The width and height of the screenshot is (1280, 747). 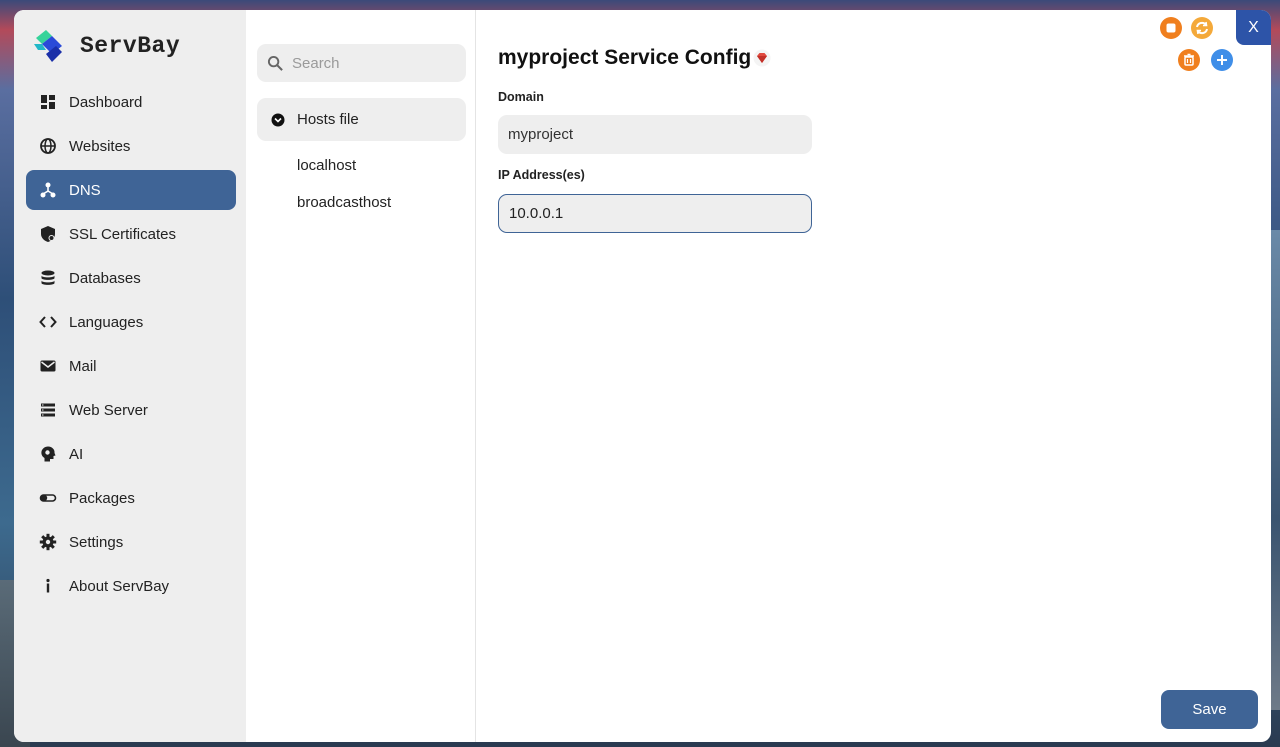 I want to click on sidebar-item-packages: Packages, so click(x=131, y=498).